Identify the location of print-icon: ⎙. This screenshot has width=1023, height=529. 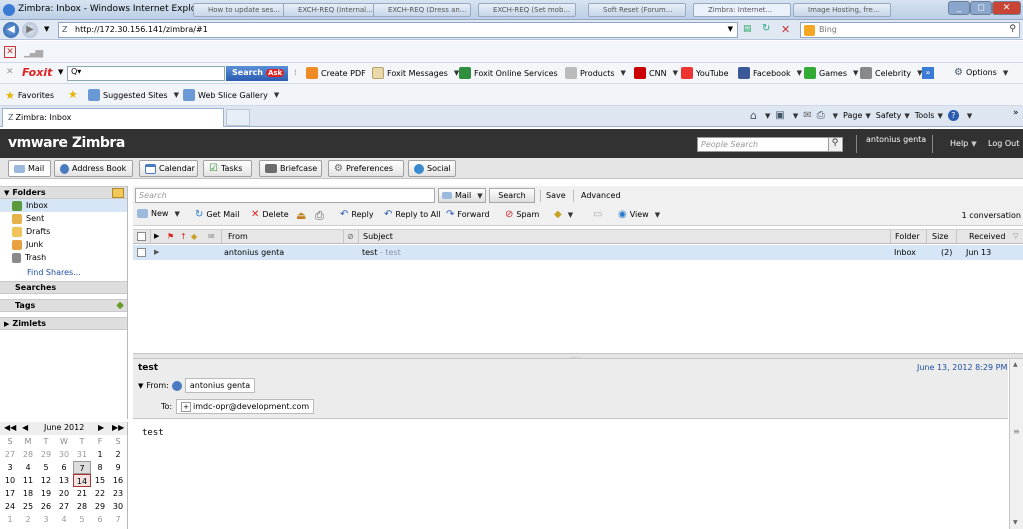
(821, 115).